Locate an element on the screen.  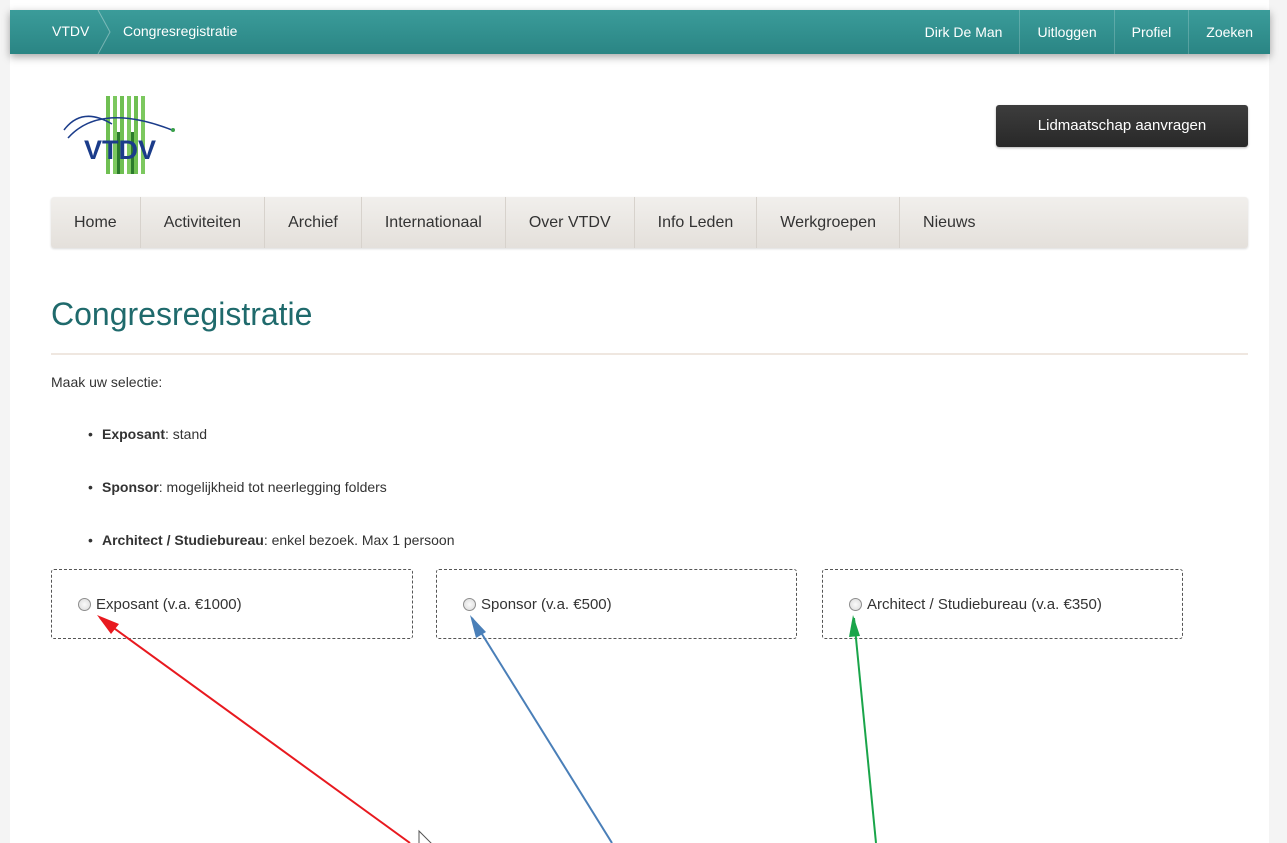
intro-text: Maak uw selectie: is located at coordinates (107, 382).